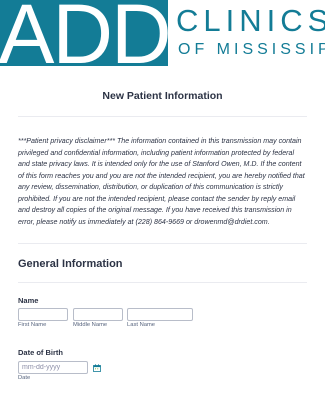 Image resolution: width=325 pixels, height=400 pixels. What do you see at coordinates (251, 49) in the screenshot?
I see `logo-line2: OF MISSISSIPPI` at bounding box center [251, 49].